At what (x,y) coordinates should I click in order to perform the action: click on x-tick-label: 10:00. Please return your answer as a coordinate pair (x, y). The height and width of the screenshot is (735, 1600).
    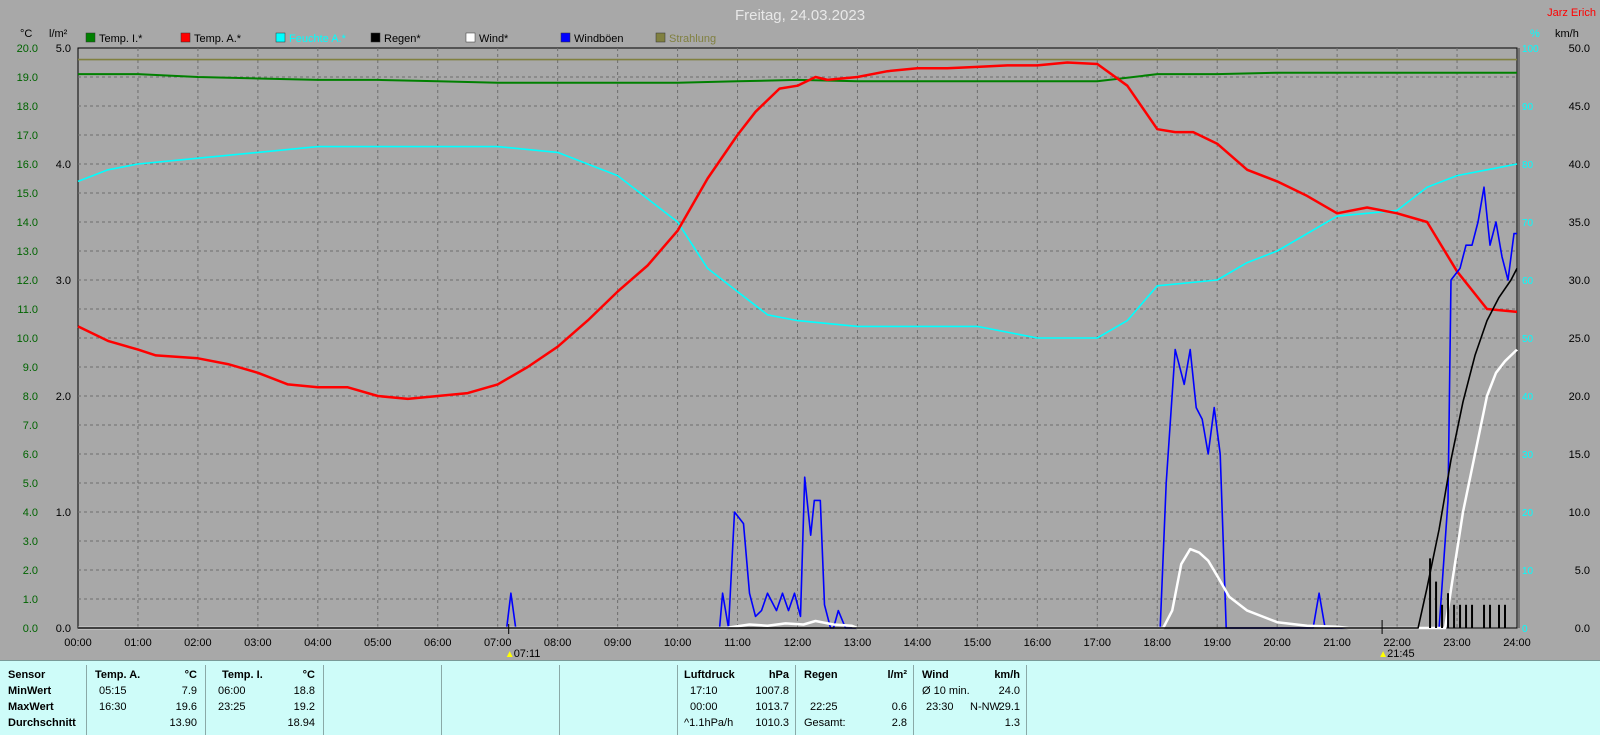
    Looking at the image, I should click on (678, 643).